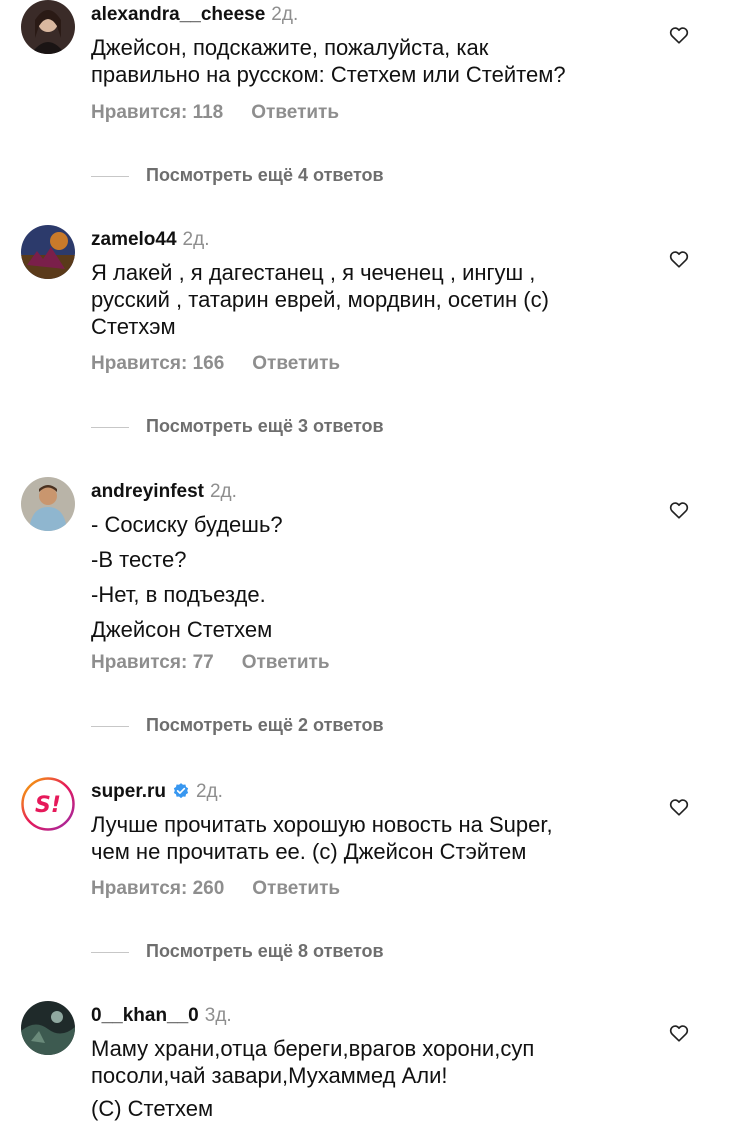 The width and height of the screenshot is (730, 1126). I want to click on comment-line: Маму храни,отца береги,врагов хорони,суп, so click(313, 1048).